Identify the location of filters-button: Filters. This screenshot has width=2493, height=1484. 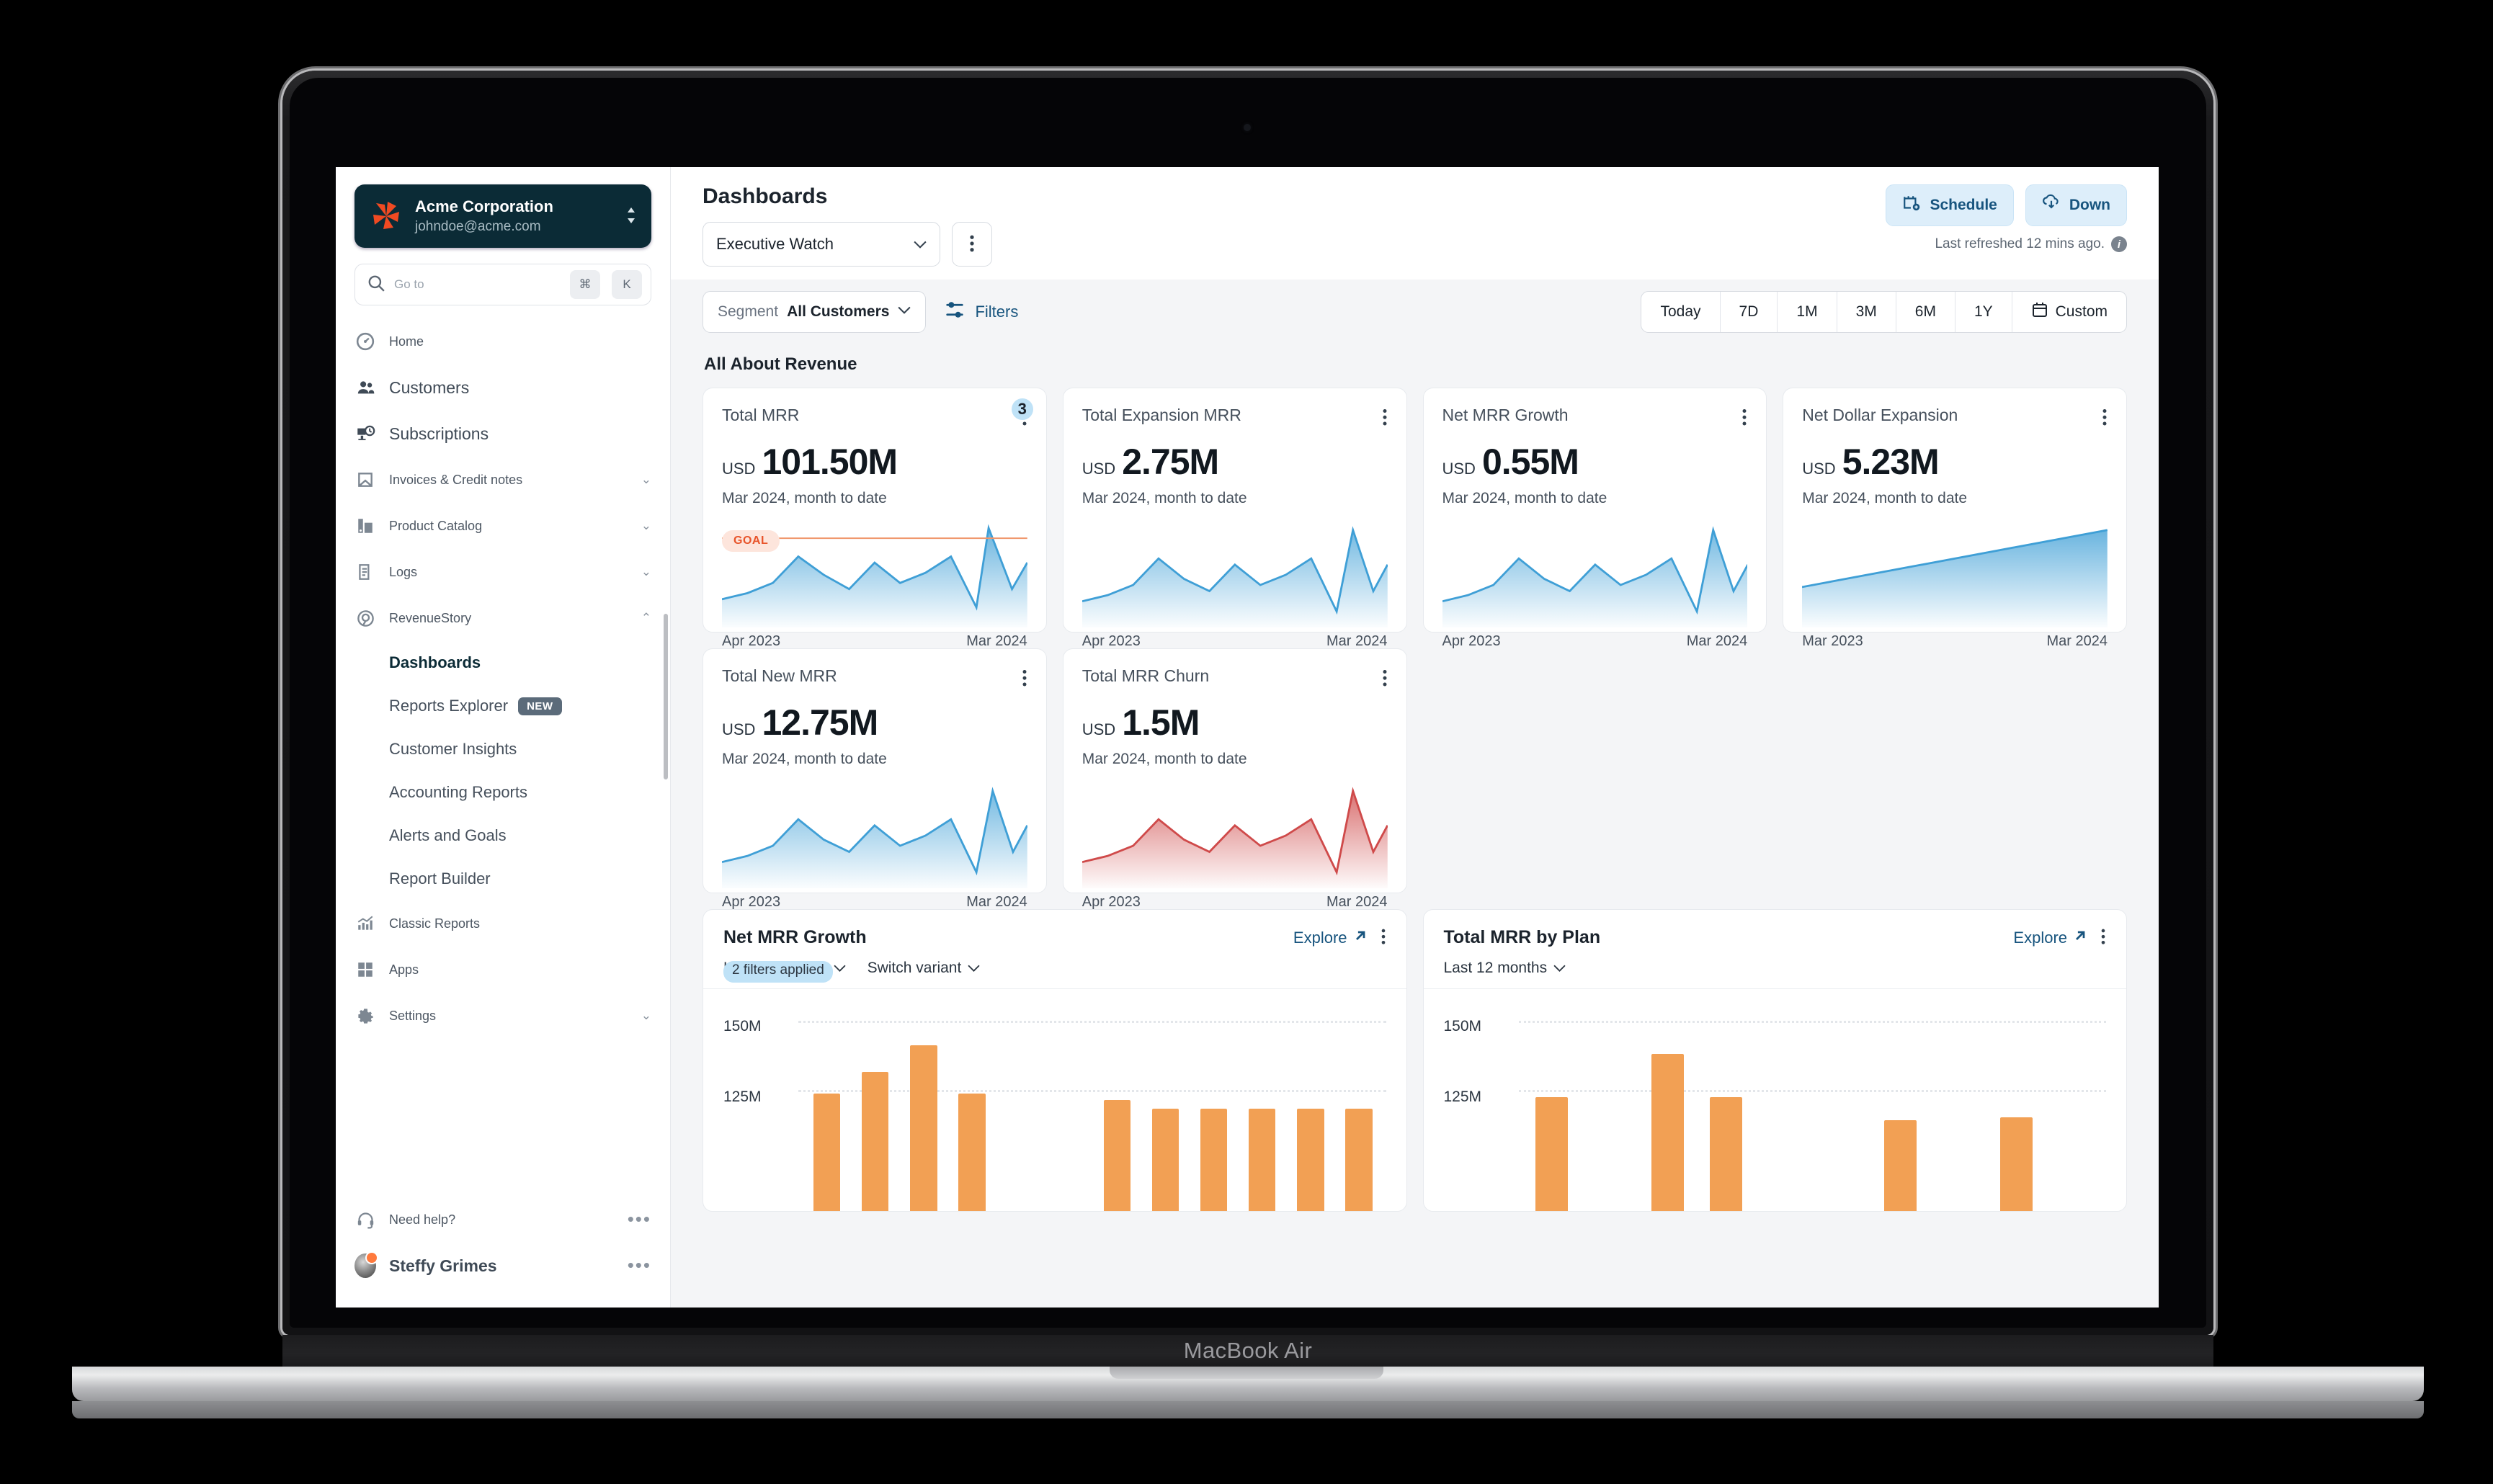
(981, 312).